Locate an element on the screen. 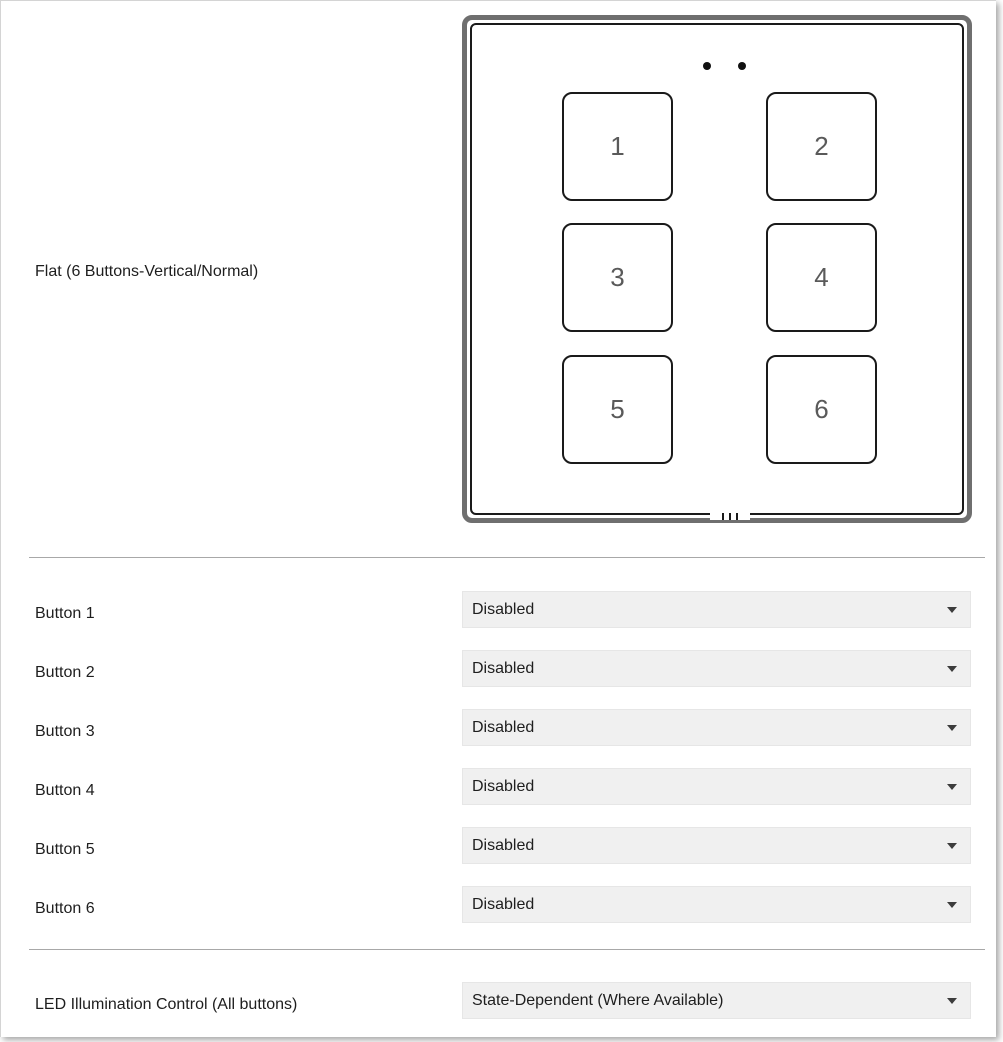 This screenshot has height=1042, width=1003. button-6-value: Disabled is located at coordinates (503, 904).